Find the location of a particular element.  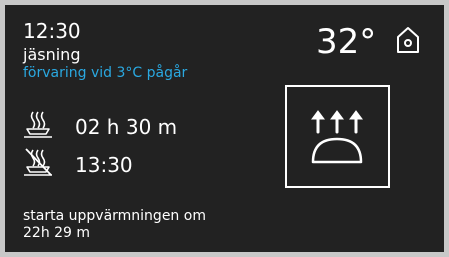

crossed-dish-icon is located at coordinates (38, 162).